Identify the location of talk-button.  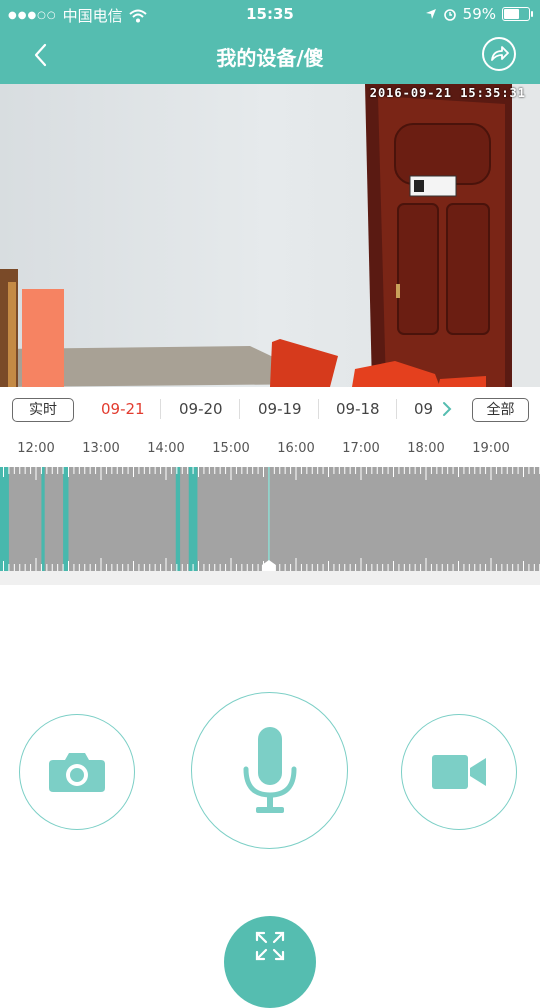
(269, 770).